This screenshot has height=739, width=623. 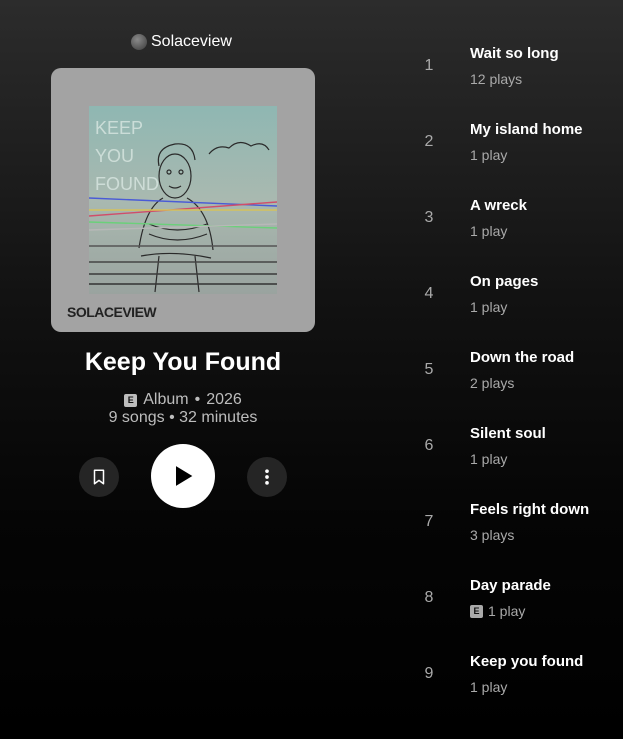 What do you see at coordinates (136, 417) in the screenshot?
I see `album-song-count: 9 songs` at bounding box center [136, 417].